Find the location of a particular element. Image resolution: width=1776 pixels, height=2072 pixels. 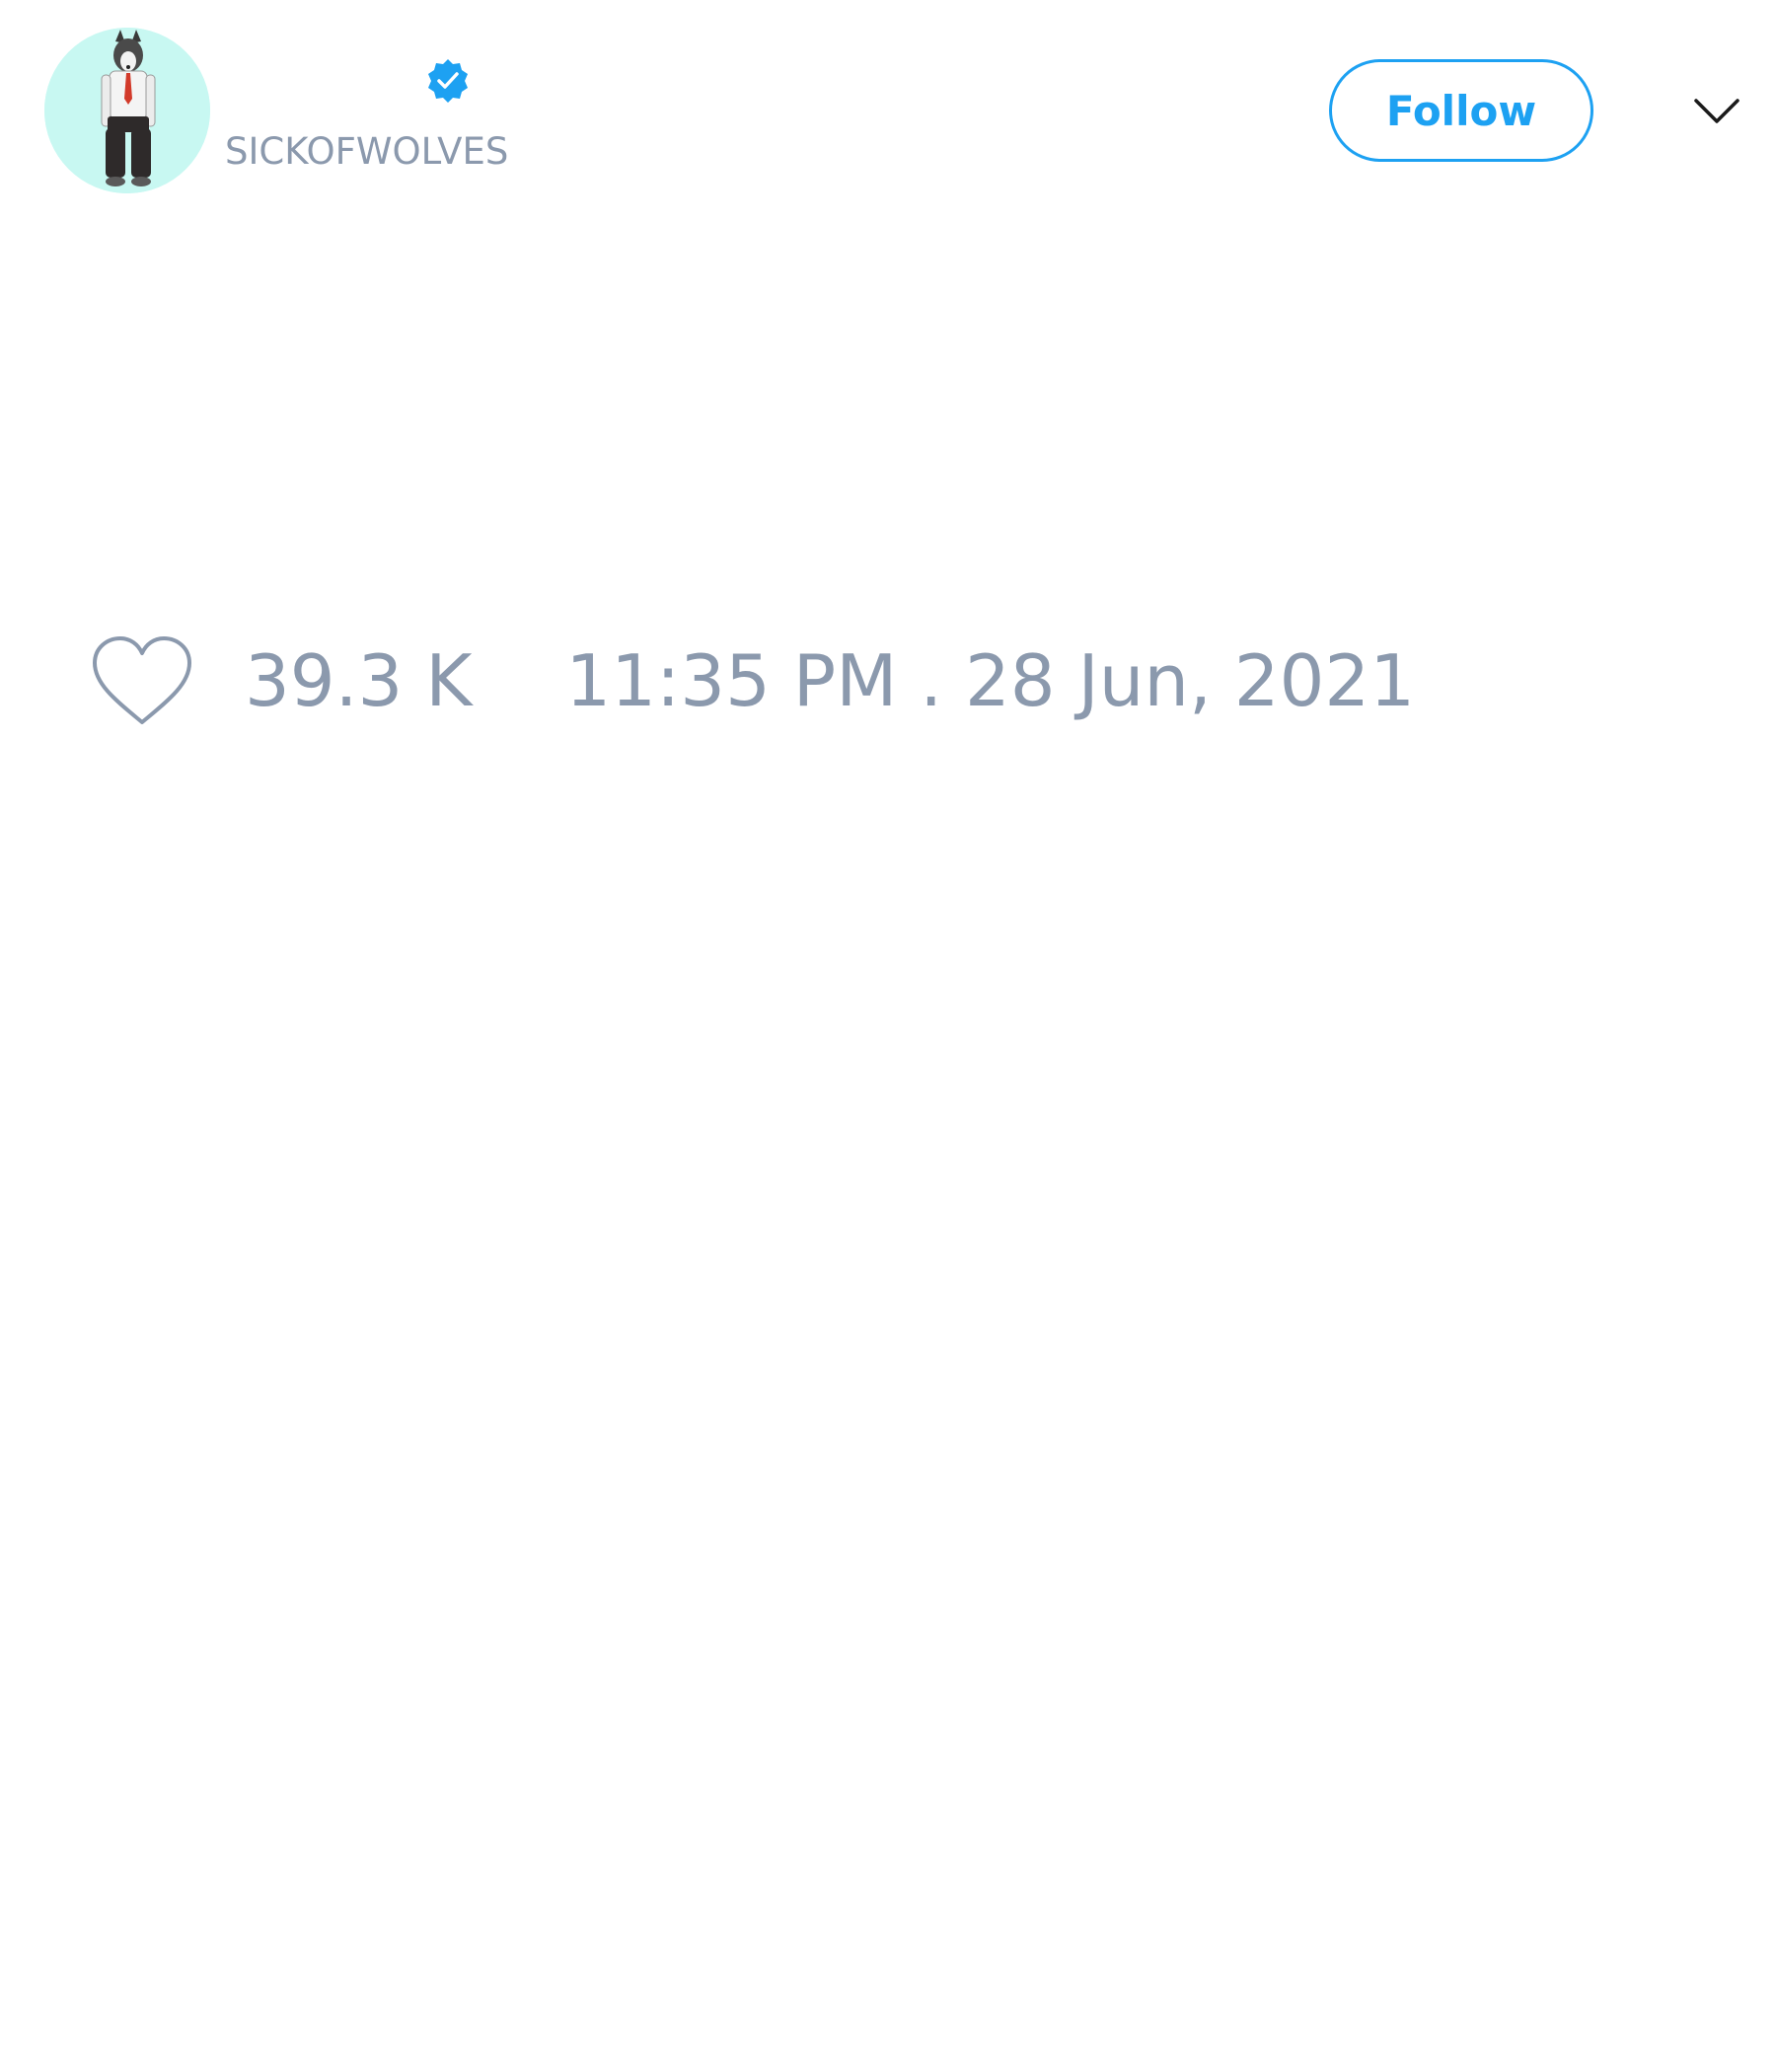

chevron-down-icon is located at coordinates (1717, 111).